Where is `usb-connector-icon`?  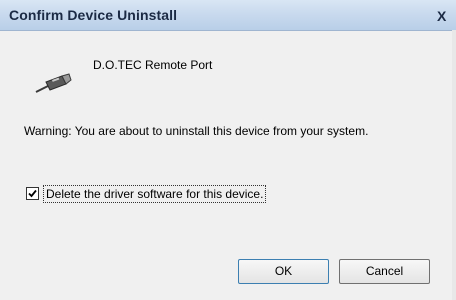
usb-connector-icon is located at coordinates (52, 84).